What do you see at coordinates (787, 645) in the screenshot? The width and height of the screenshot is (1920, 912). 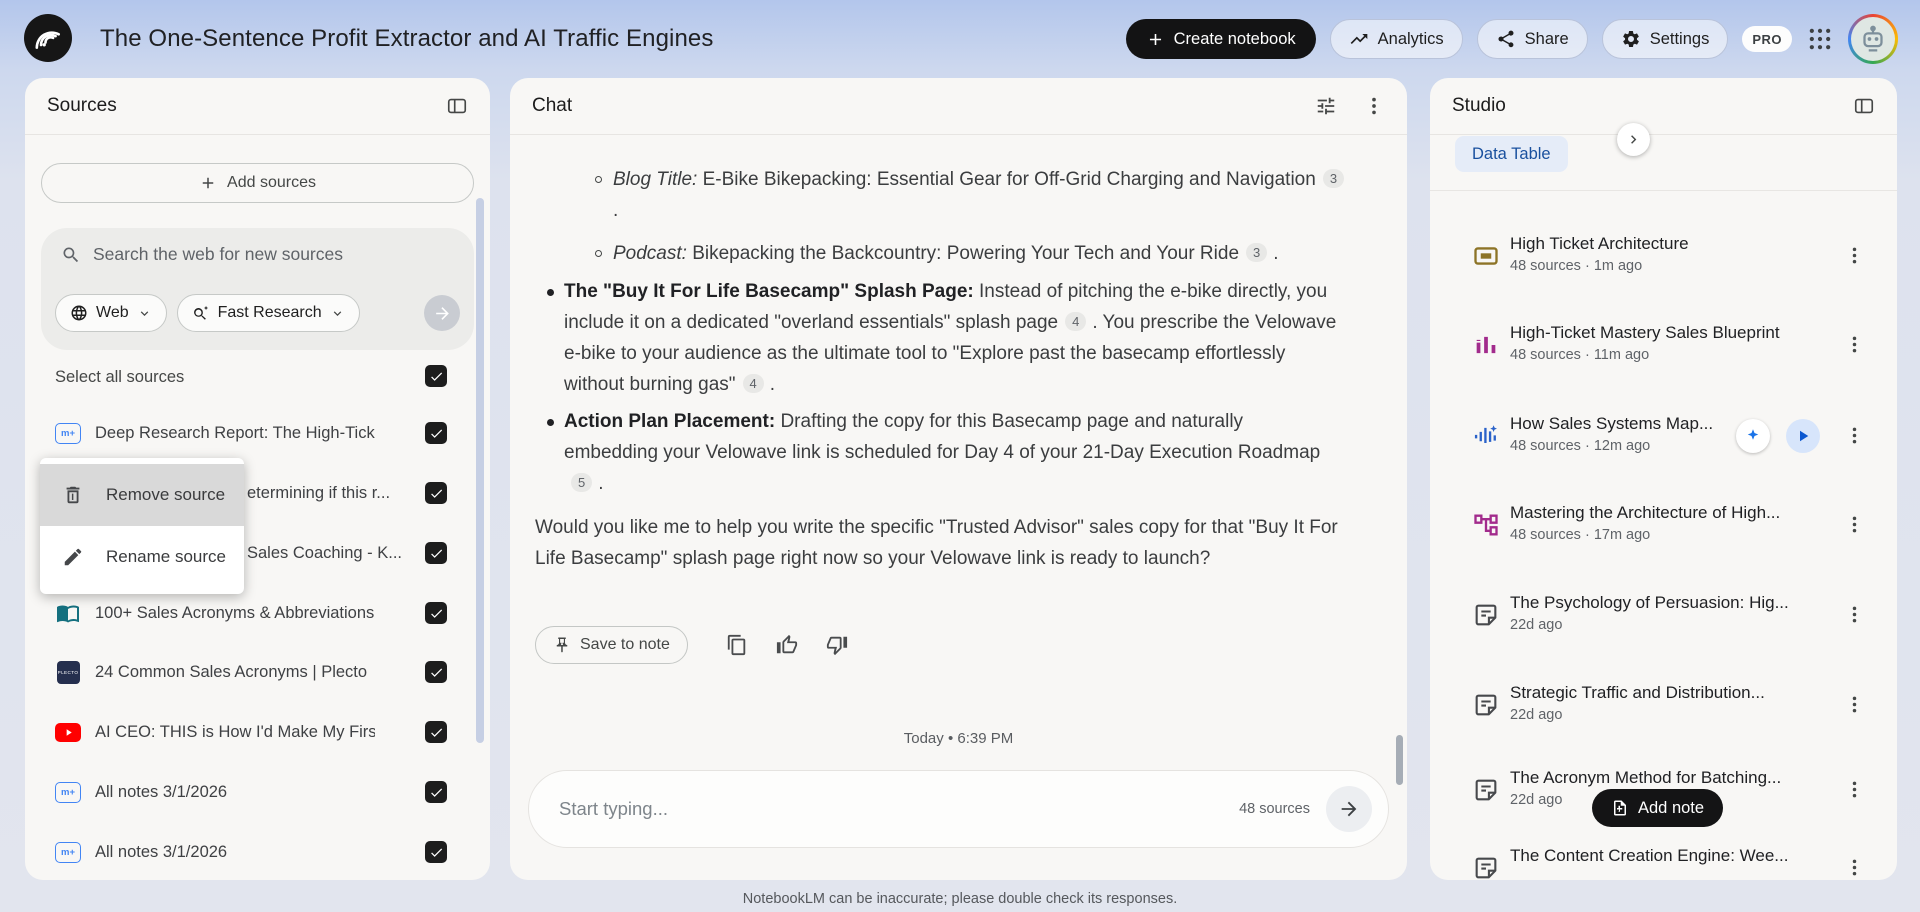 I see `thumbs-up-icon` at bounding box center [787, 645].